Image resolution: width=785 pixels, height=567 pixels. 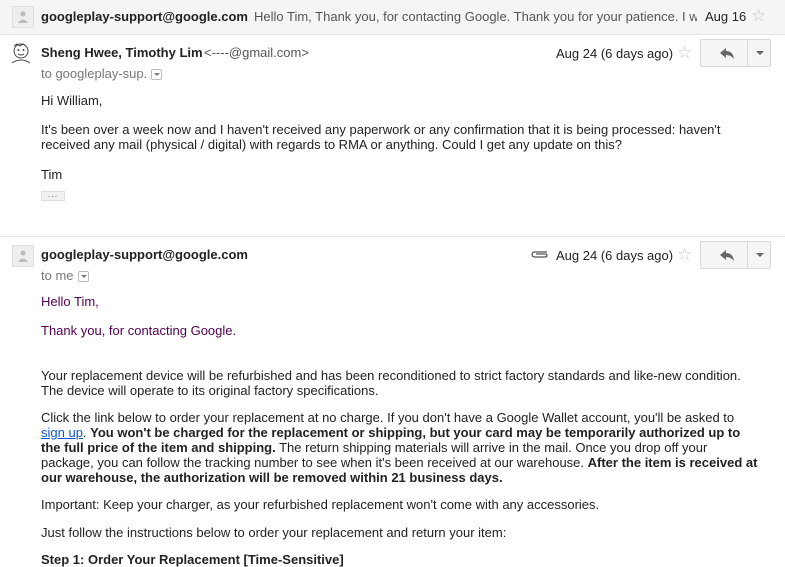 What do you see at coordinates (539, 254) in the screenshot?
I see `paperclip-icon` at bounding box center [539, 254].